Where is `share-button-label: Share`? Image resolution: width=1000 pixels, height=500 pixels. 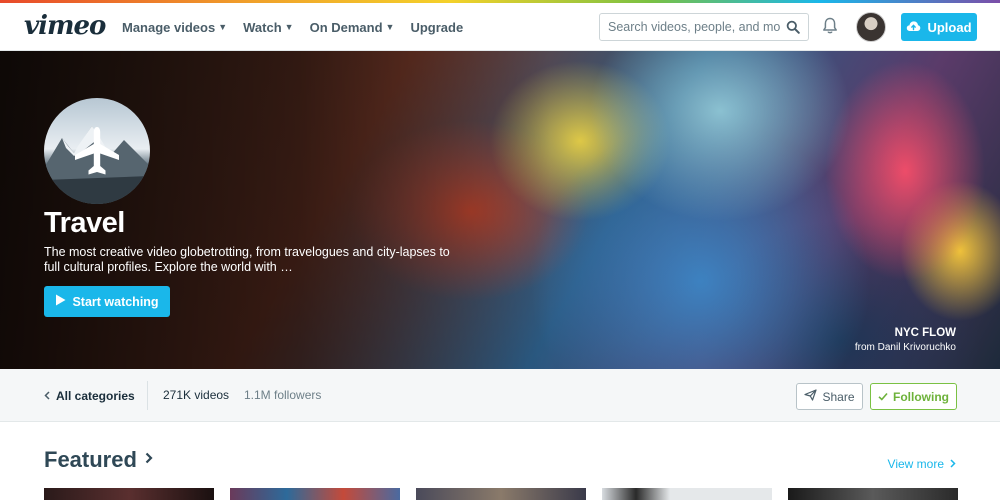 share-button-label: Share is located at coordinates (838, 396).